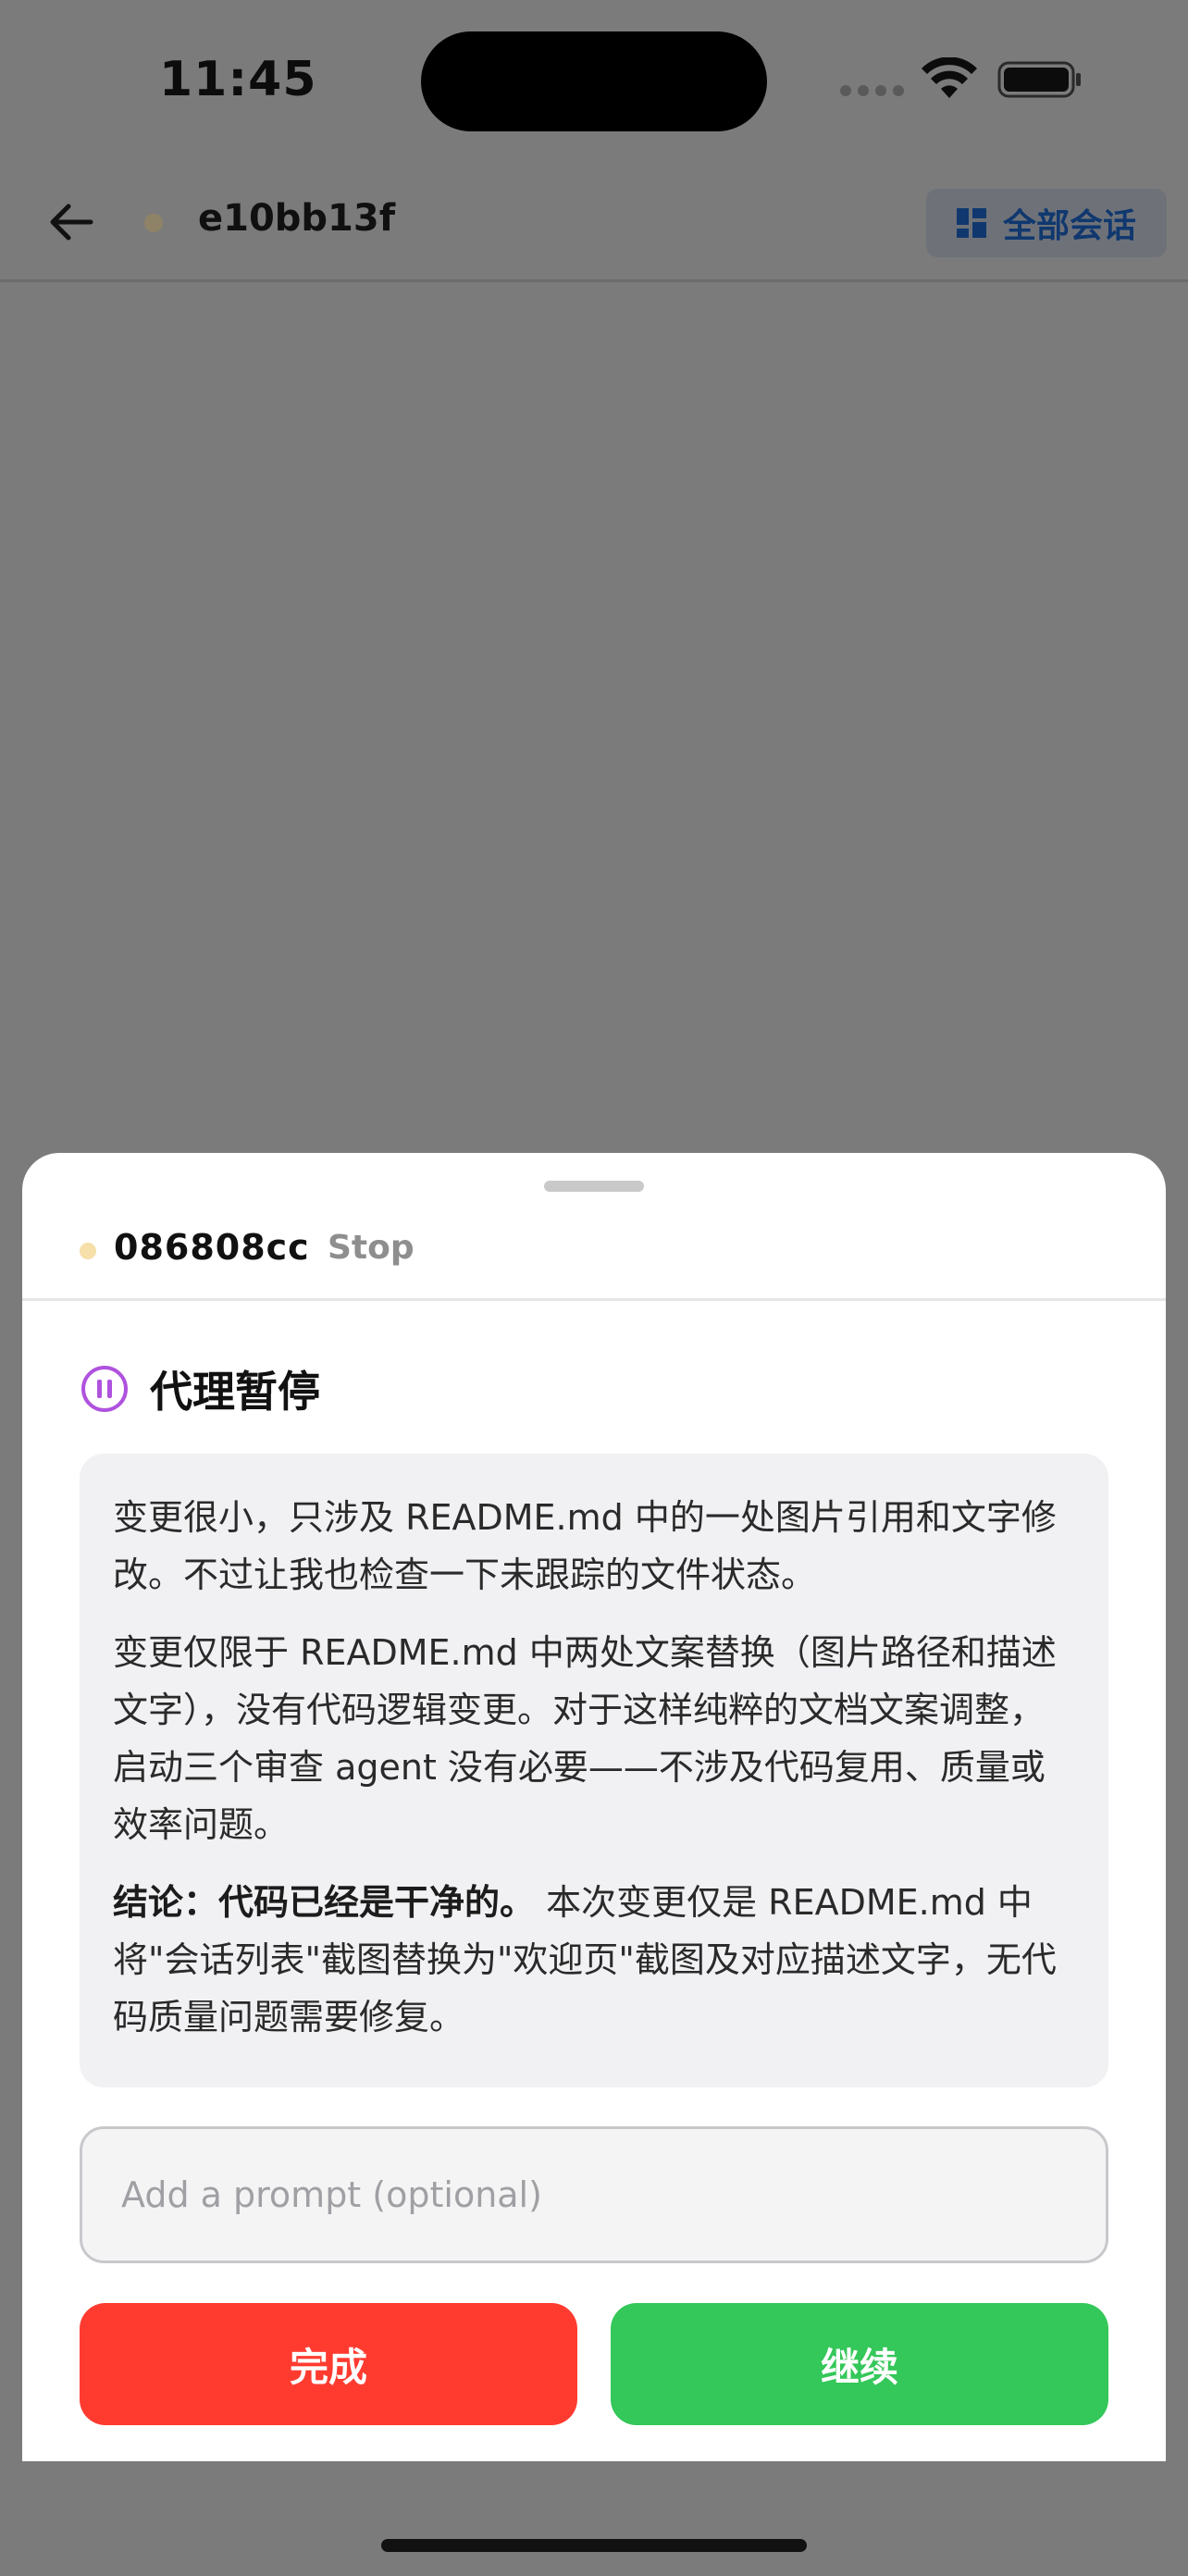 This screenshot has width=1188, height=2576. Describe the element at coordinates (105, 1389) in the screenshot. I see `pause-circle-icon` at that location.